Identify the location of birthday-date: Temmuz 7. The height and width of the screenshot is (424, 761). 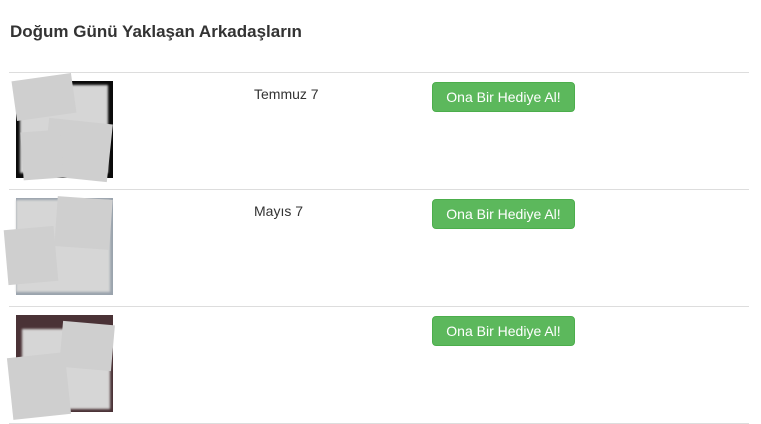
(286, 94).